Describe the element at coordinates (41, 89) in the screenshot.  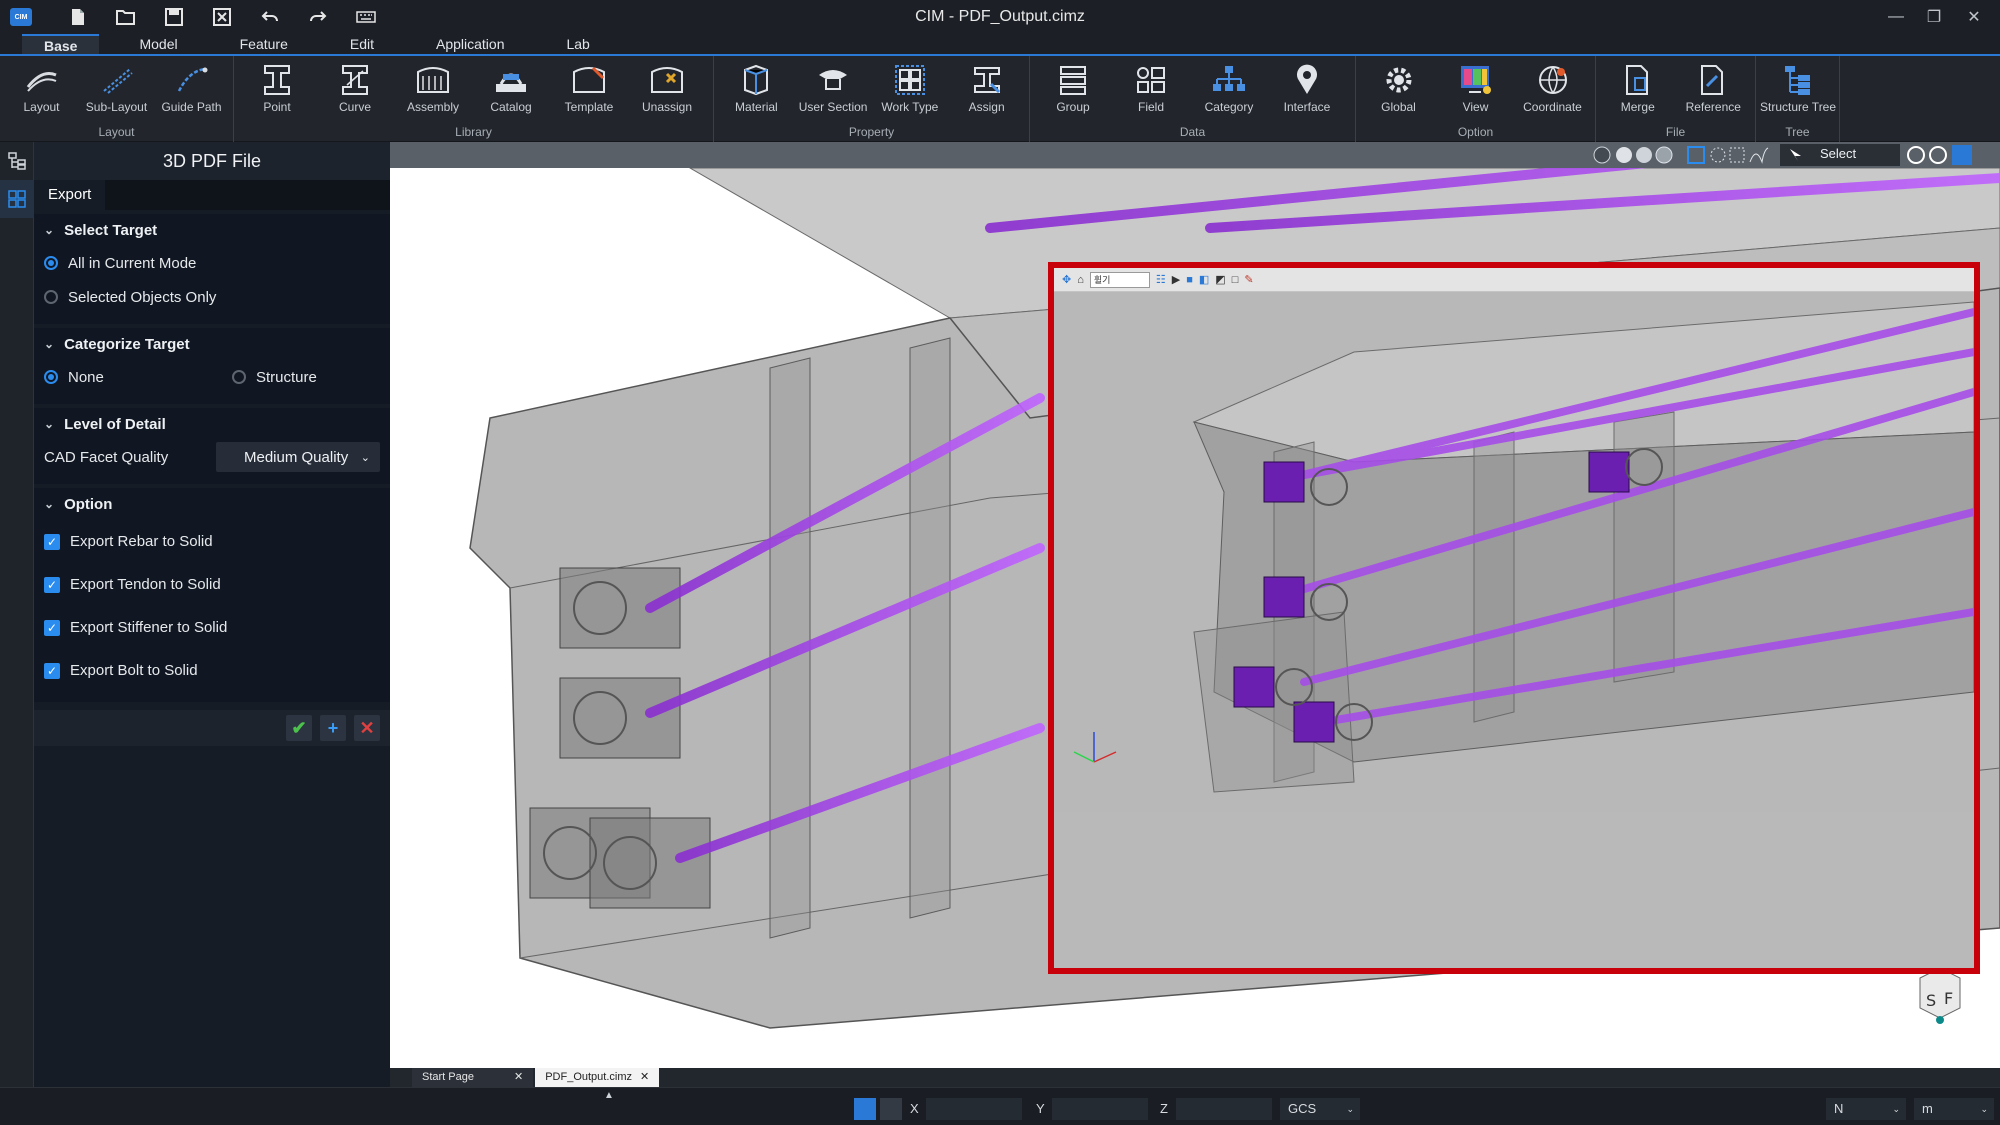
I see `layout-button: Layout` at that location.